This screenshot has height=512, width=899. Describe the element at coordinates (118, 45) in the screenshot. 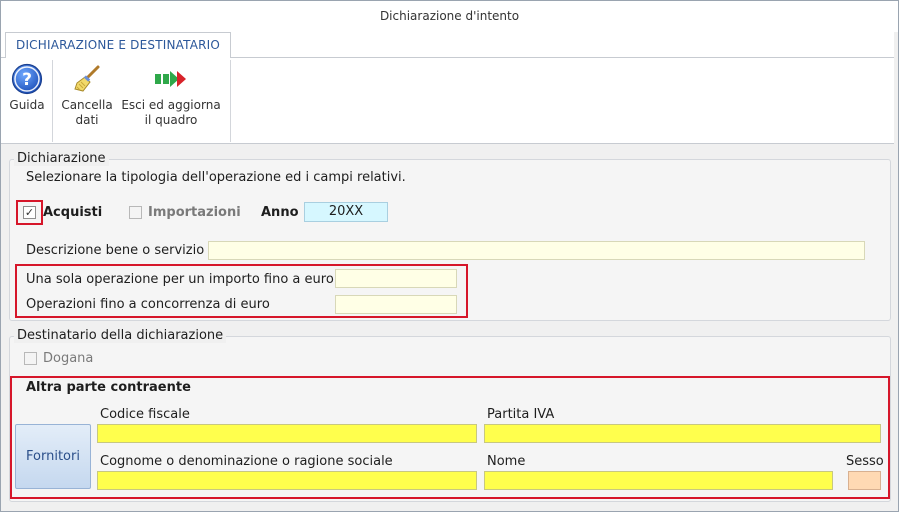

I see `tab-dichiarazione-destinatario: DICHIARAZIONE E DESTINATARIO` at that location.